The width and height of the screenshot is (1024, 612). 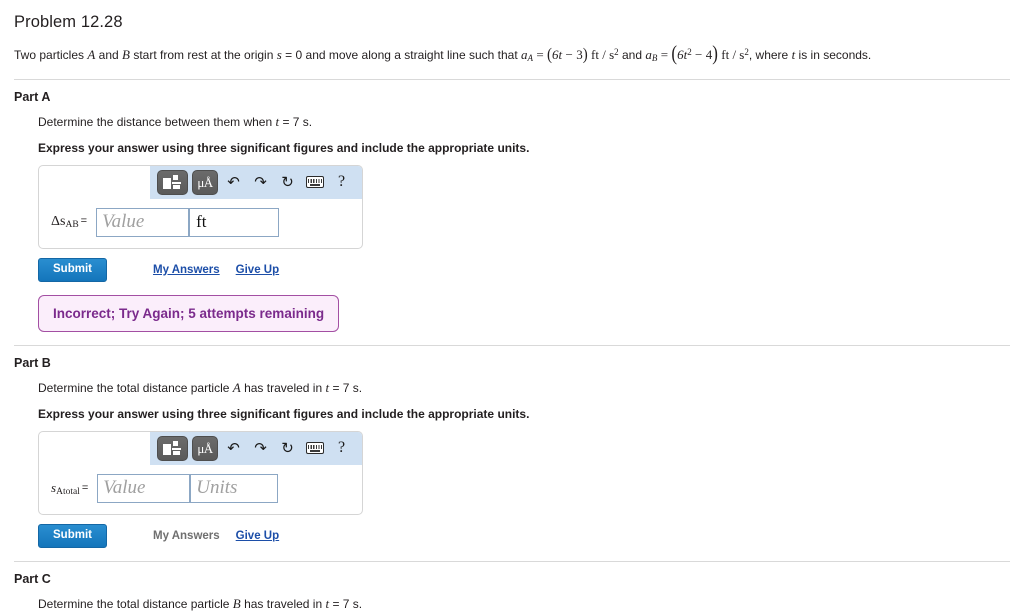 I want to click on part-a-label: Part A, so click(x=32, y=96).